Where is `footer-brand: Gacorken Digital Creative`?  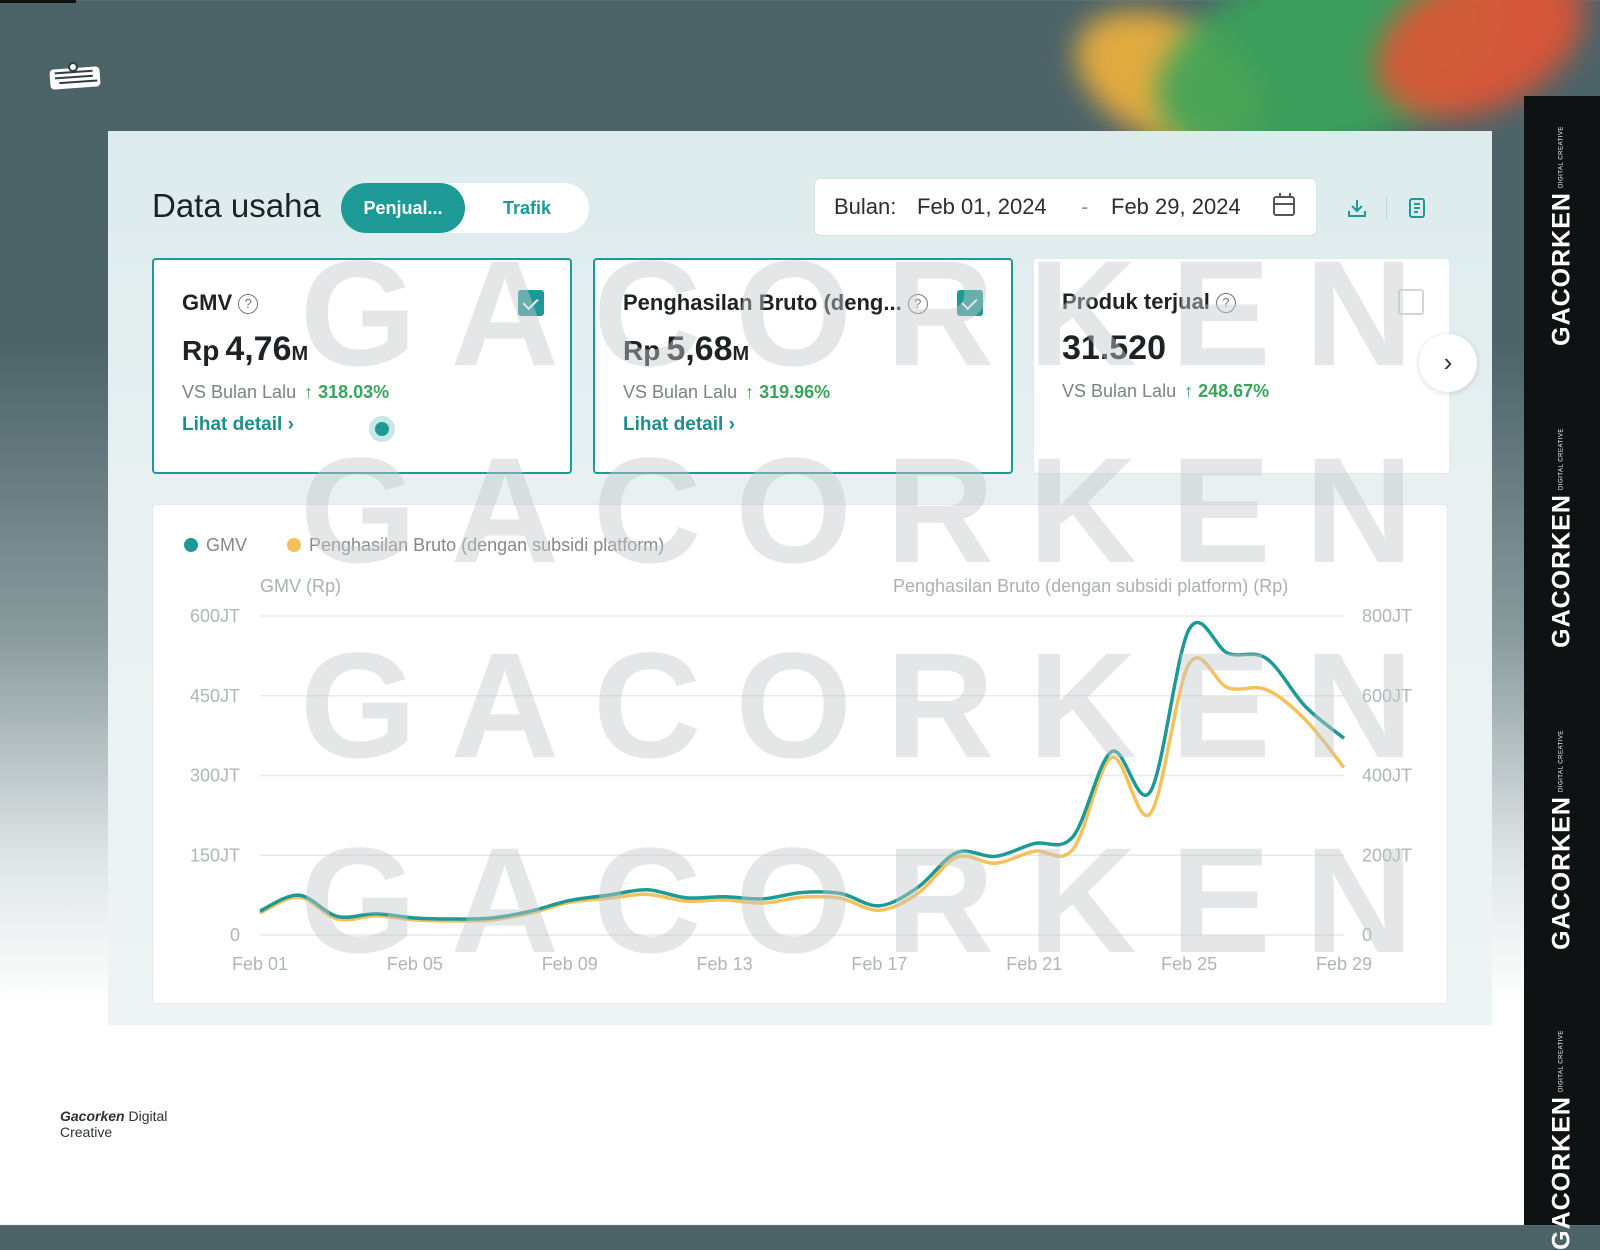
footer-brand: Gacorken Digital Creative is located at coordinates (114, 1124).